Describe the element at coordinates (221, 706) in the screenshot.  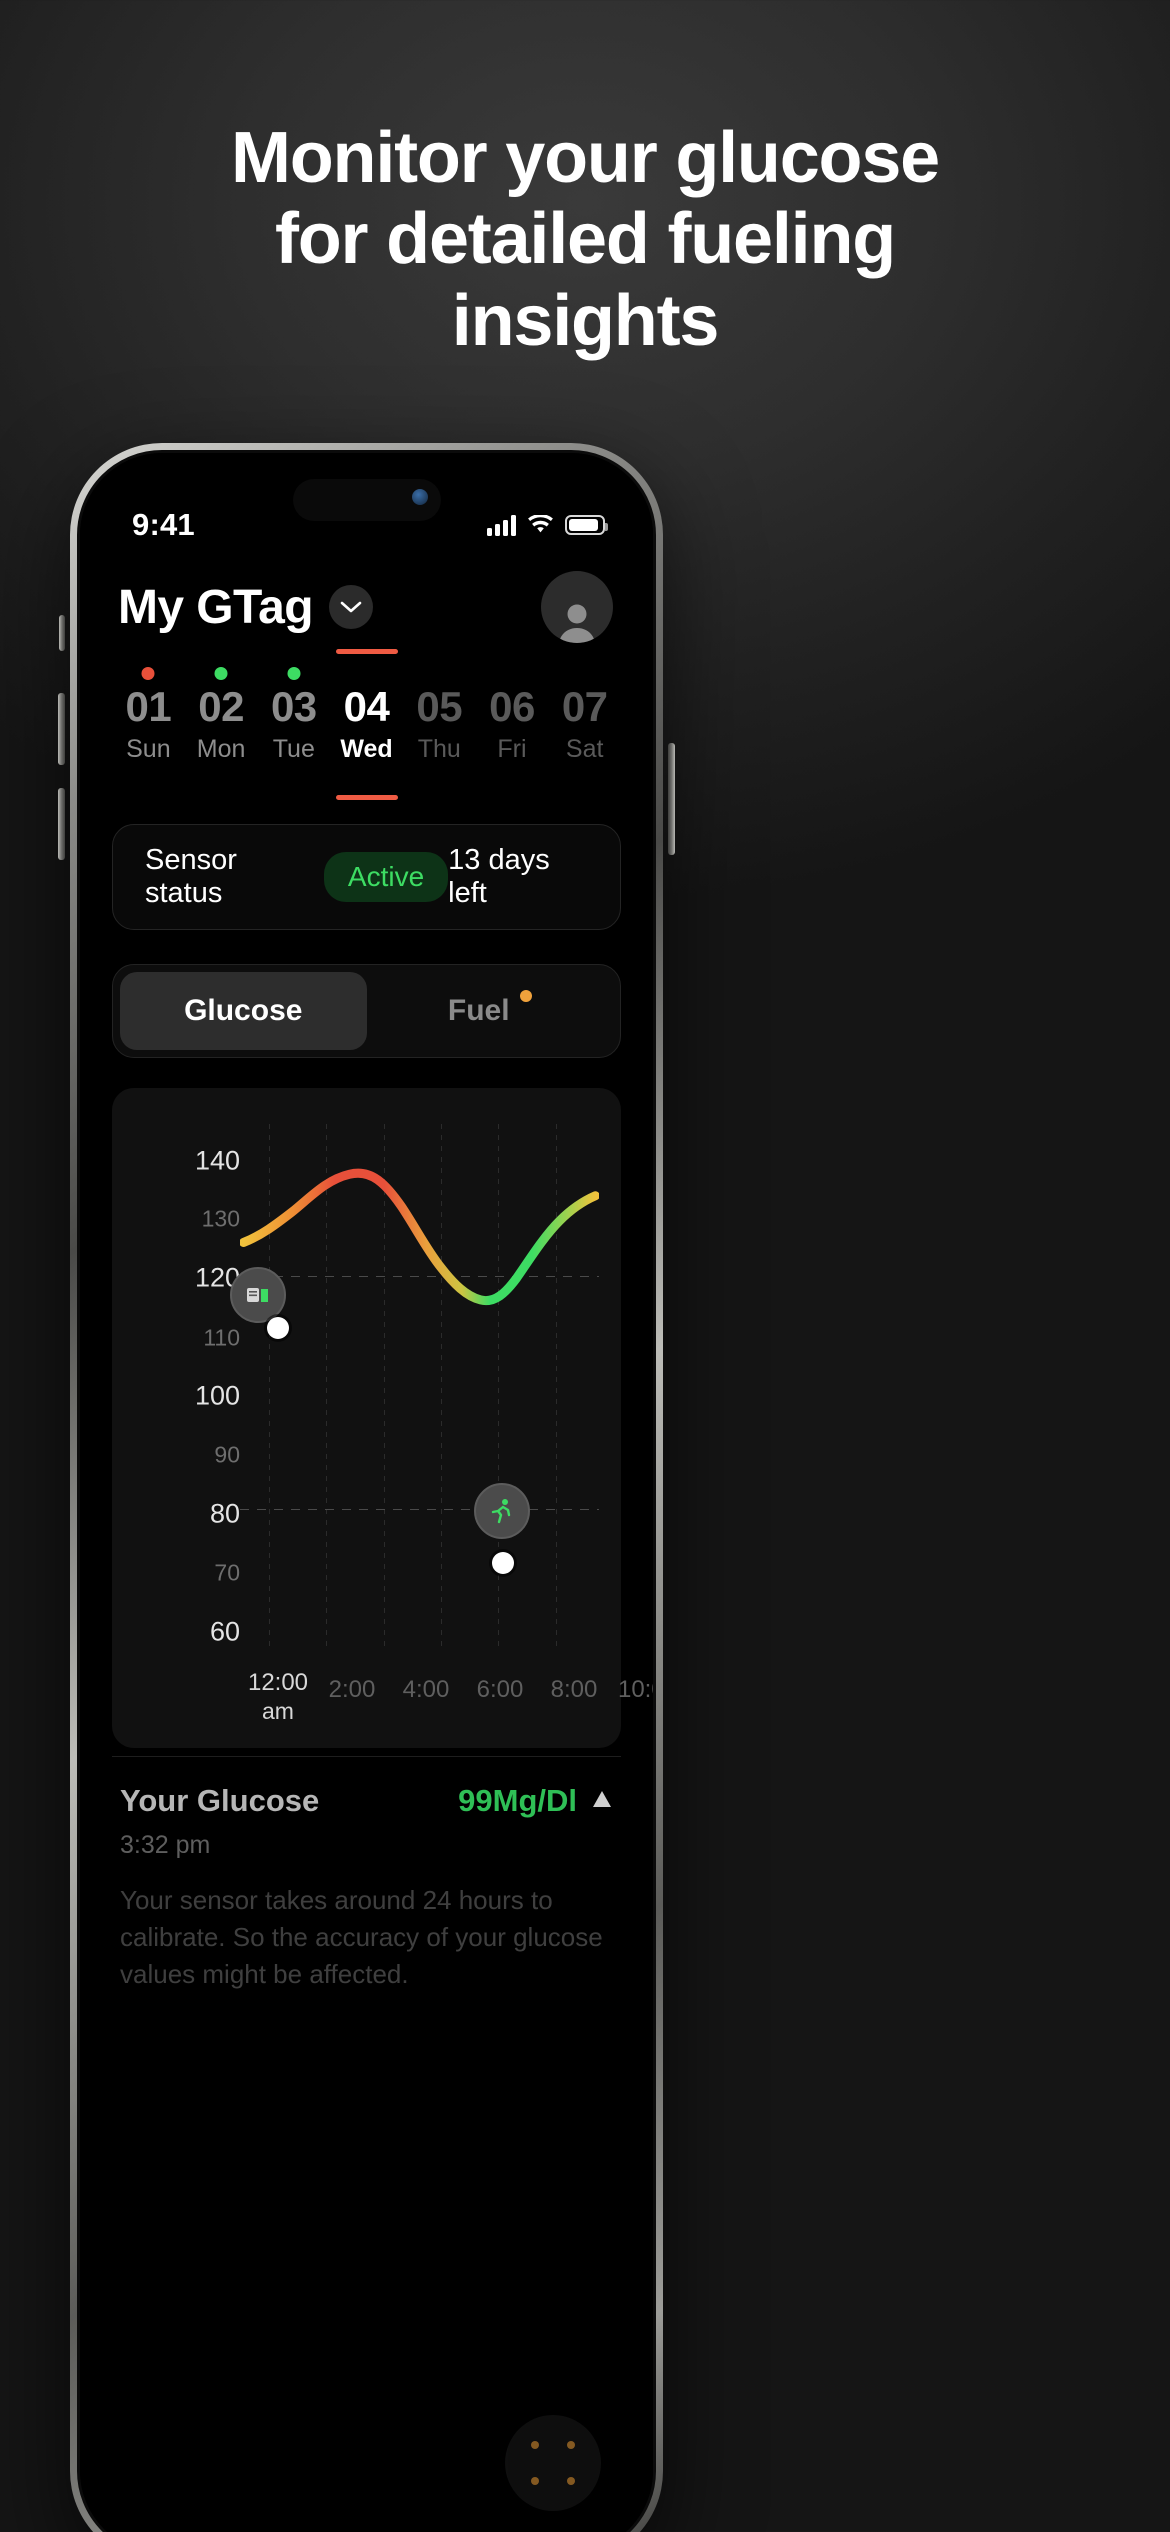
I see `date-number: 02` at that location.